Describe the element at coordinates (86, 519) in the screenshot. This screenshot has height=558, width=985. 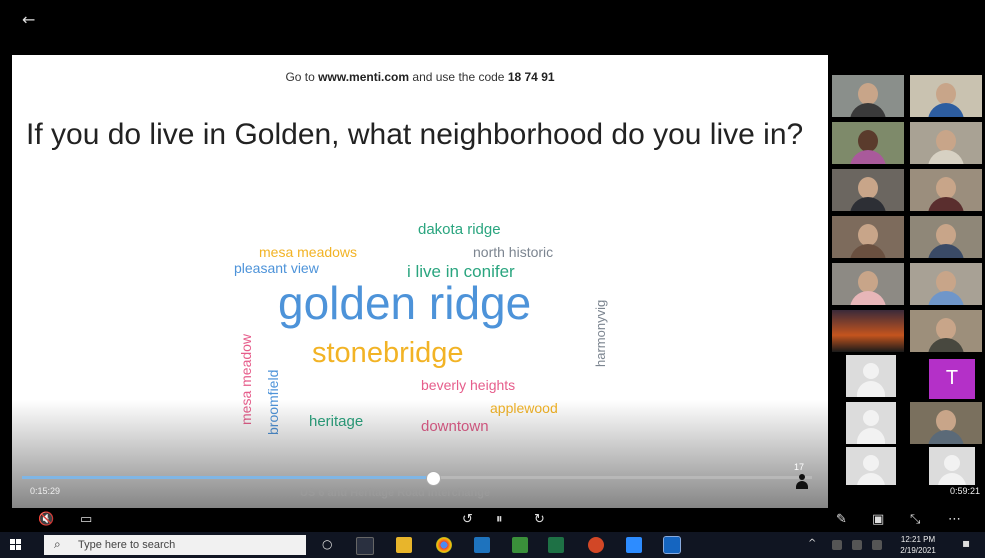
I see `captions-icon: ▭` at that location.